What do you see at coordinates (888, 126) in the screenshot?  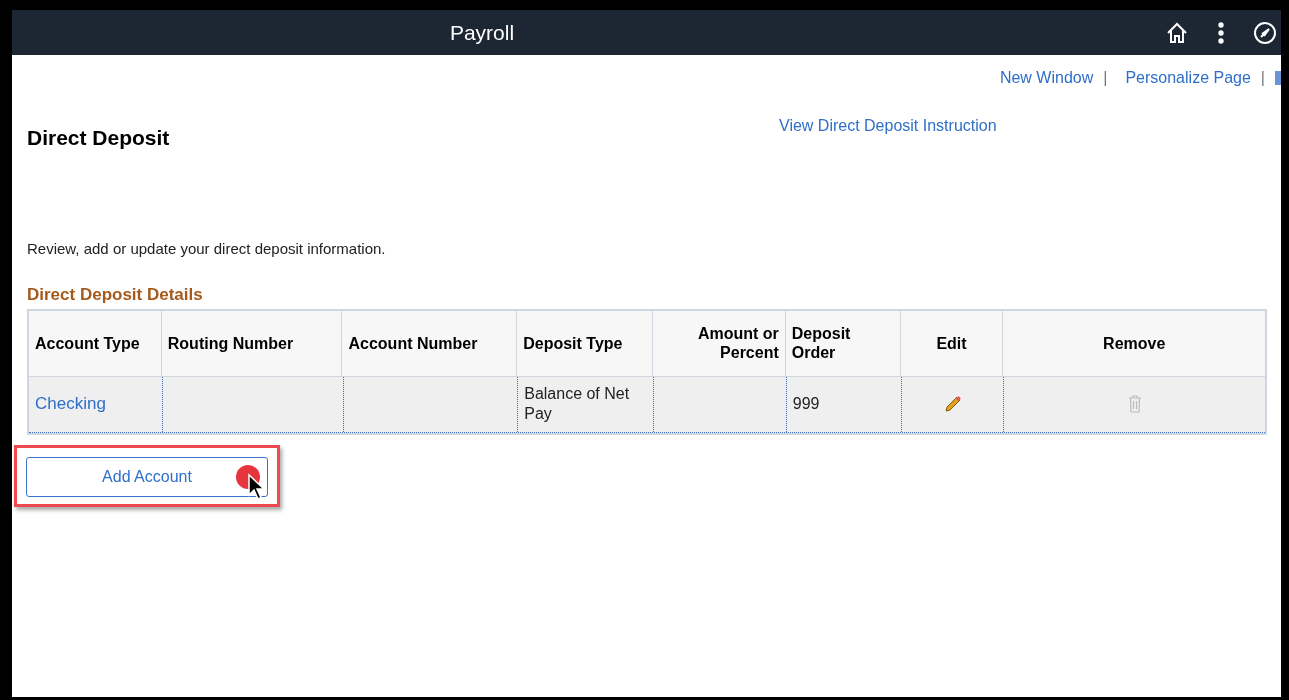 I see `instruction-link: View Direct Deposit Instruction` at bounding box center [888, 126].